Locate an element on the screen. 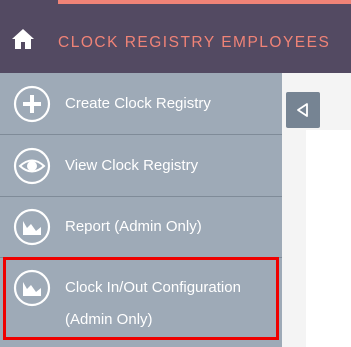 Image resolution: width=351 pixels, height=347 pixels. header-accent-bar is located at coordinates (204, 2).